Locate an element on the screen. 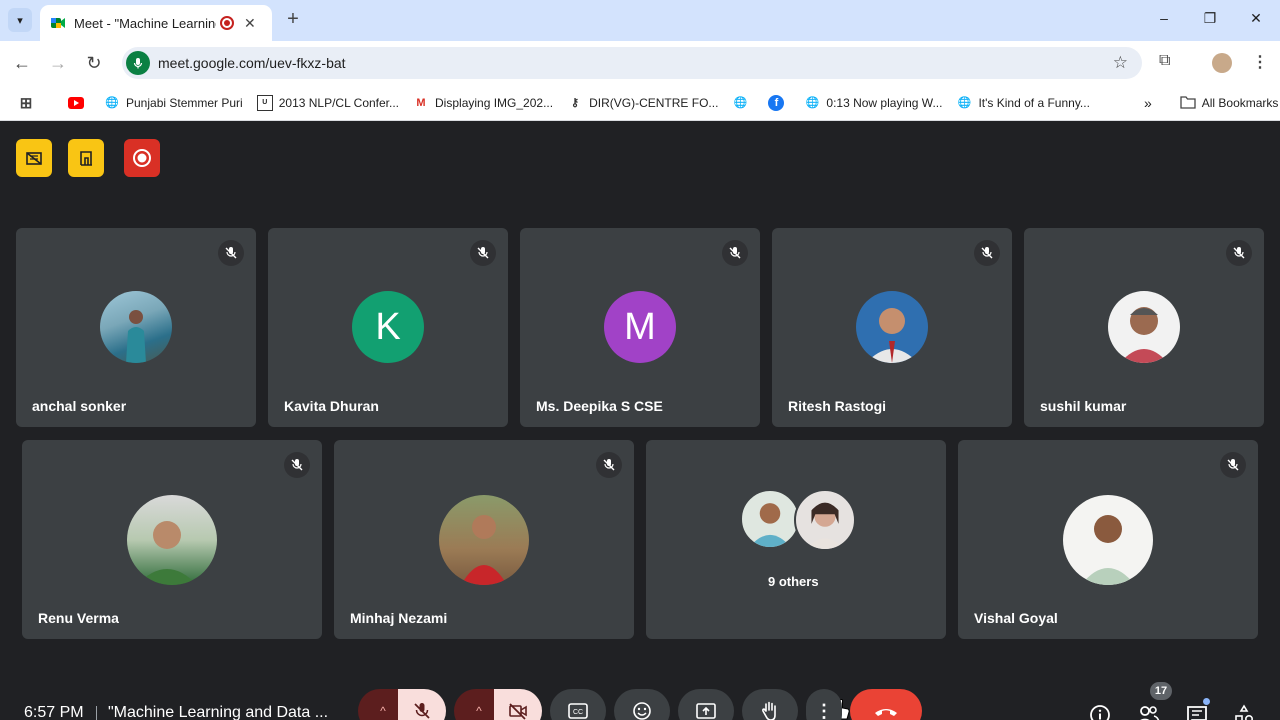 Image resolution: width=1280 pixels, height=720 pixels. tab-title: Meet - "Machine Learning a is located at coordinates (145, 23).